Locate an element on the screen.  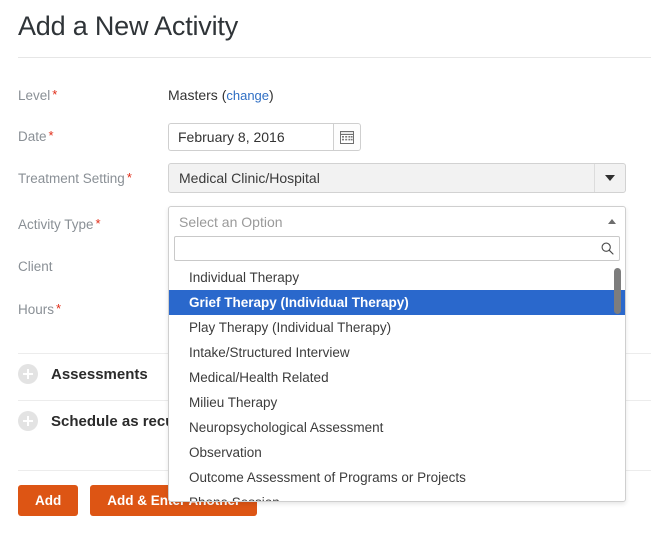
form-row-date: Date * is located at coordinates (325, 139).